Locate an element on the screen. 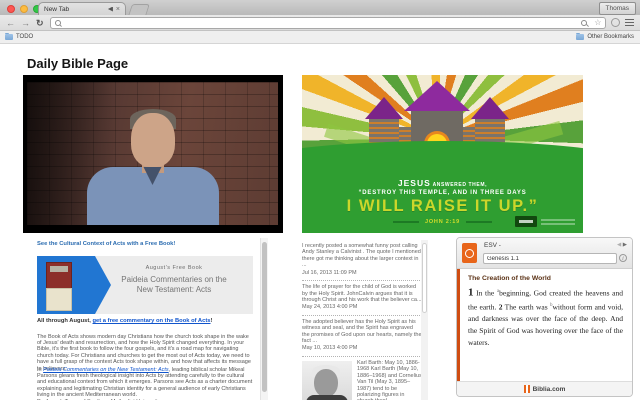  attribution-lines is located at coordinates (558, 222).